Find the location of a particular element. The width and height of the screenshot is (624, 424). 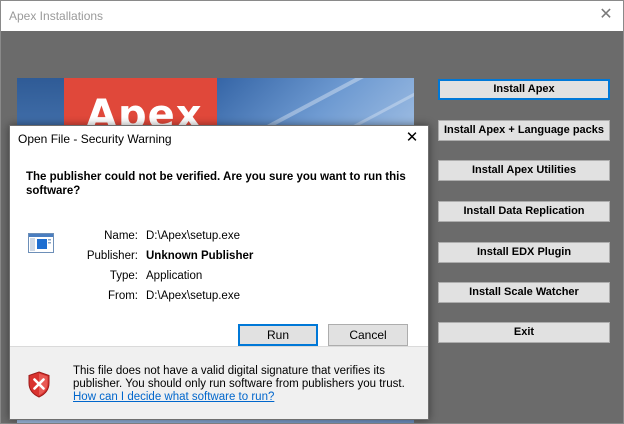

install-apex-language-packs-button: Install Apex + Language packs is located at coordinates (524, 130).